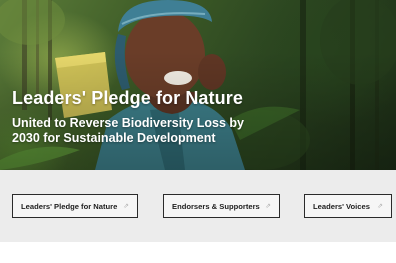 This screenshot has width=396, height=263. I want to click on page-footer-space, so click(198, 252).